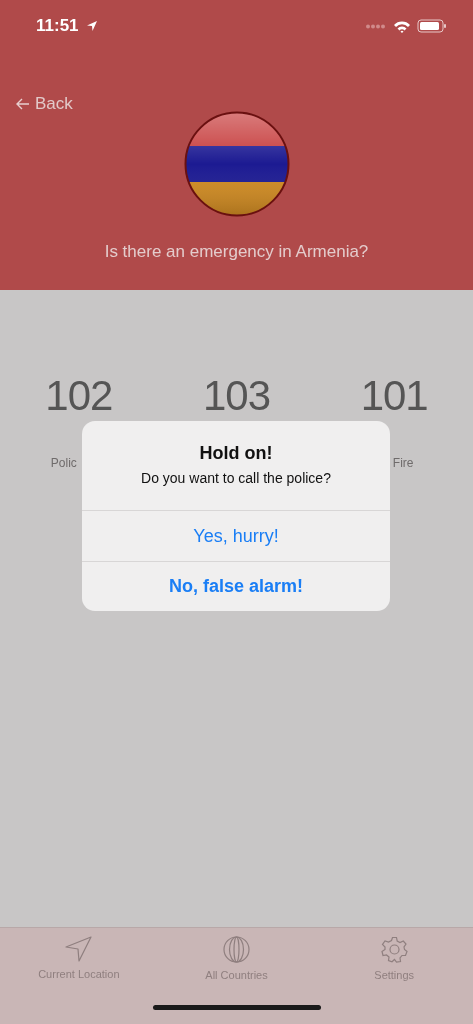  What do you see at coordinates (236, 252) in the screenshot?
I see `question-text: Is there an emergency in Armenia?` at bounding box center [236, 252].